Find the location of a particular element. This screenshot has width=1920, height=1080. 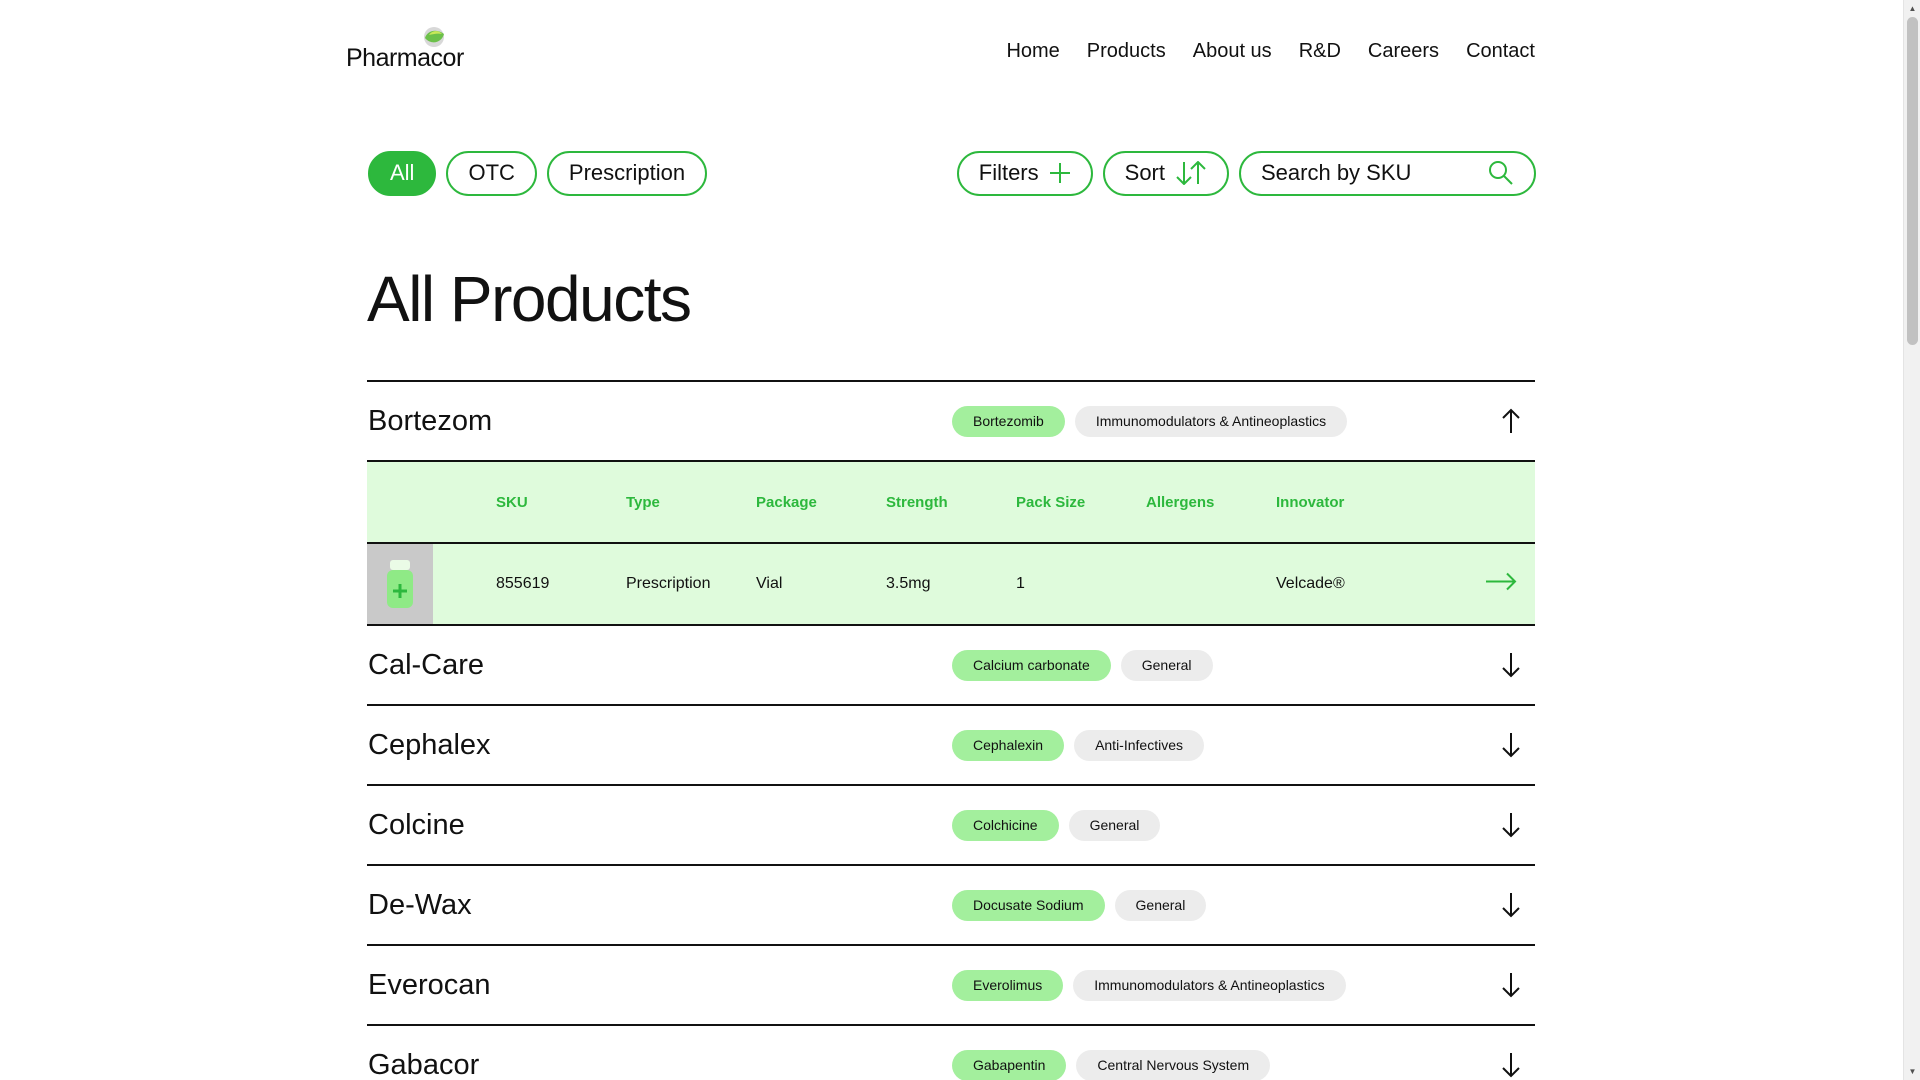

nav-about-us: About us is located at coordinates (1232, 51).